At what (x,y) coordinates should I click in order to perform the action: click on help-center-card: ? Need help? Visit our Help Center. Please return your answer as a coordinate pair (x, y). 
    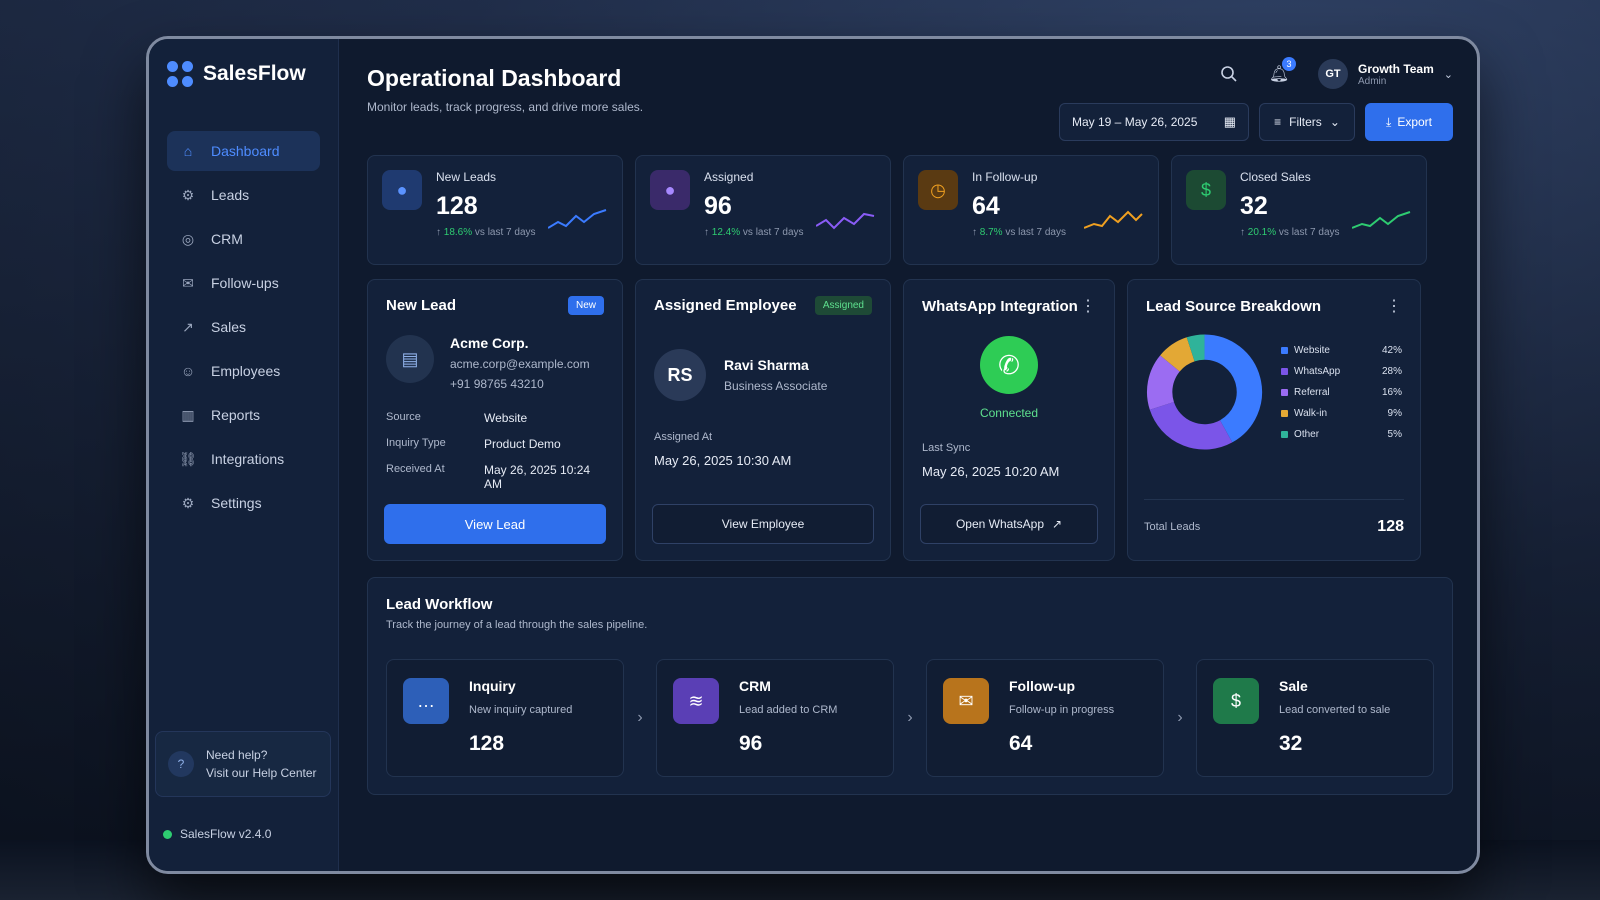
    Looking at the image, I should click on (243, 764).